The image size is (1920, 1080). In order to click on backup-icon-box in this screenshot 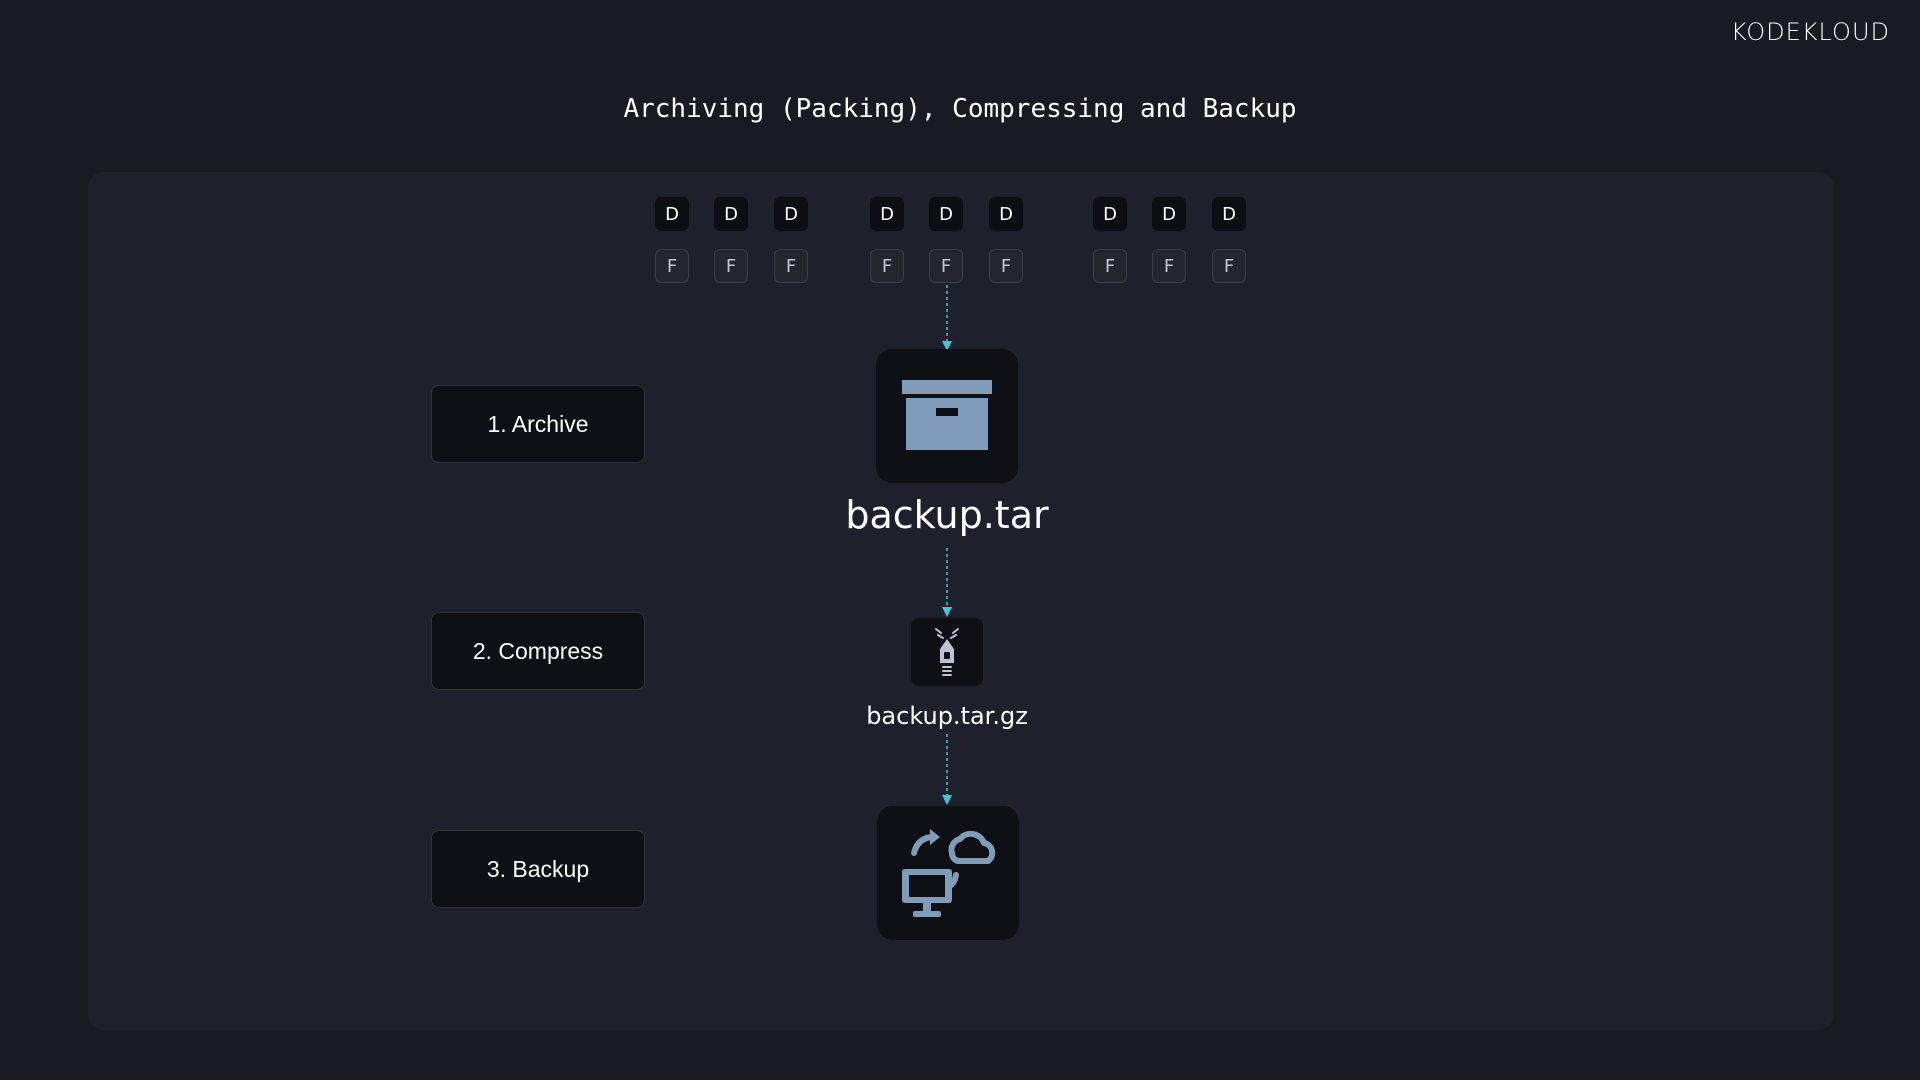, I will do `click(948, 873)`.